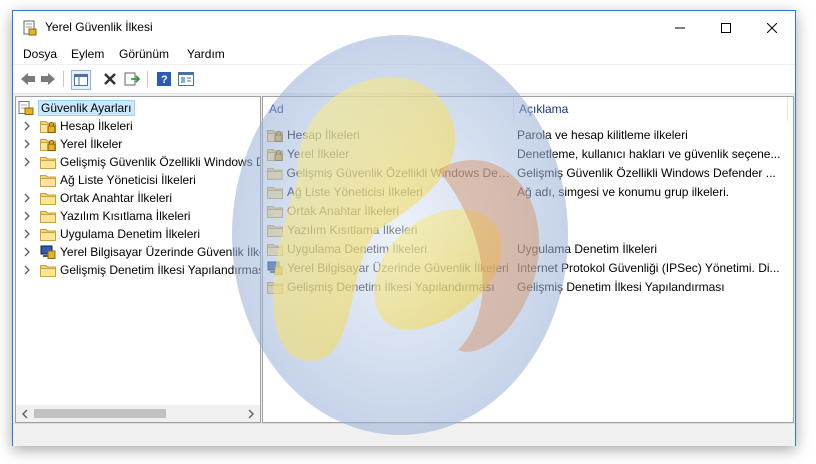  Describe the element at coordinates (100, 413) in the screenshot. I see `scrollbar-thumb` at that location.